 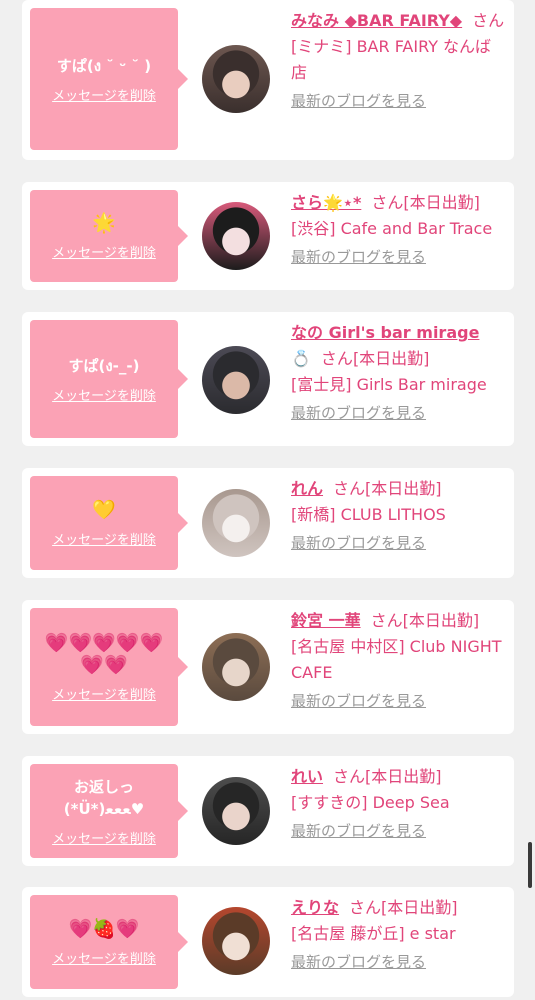 What do you see at coordinates (109, 523) in the screenshot?
I see `message-bubble: 💛 メッセージを削除` at bounding box center [109, 523].